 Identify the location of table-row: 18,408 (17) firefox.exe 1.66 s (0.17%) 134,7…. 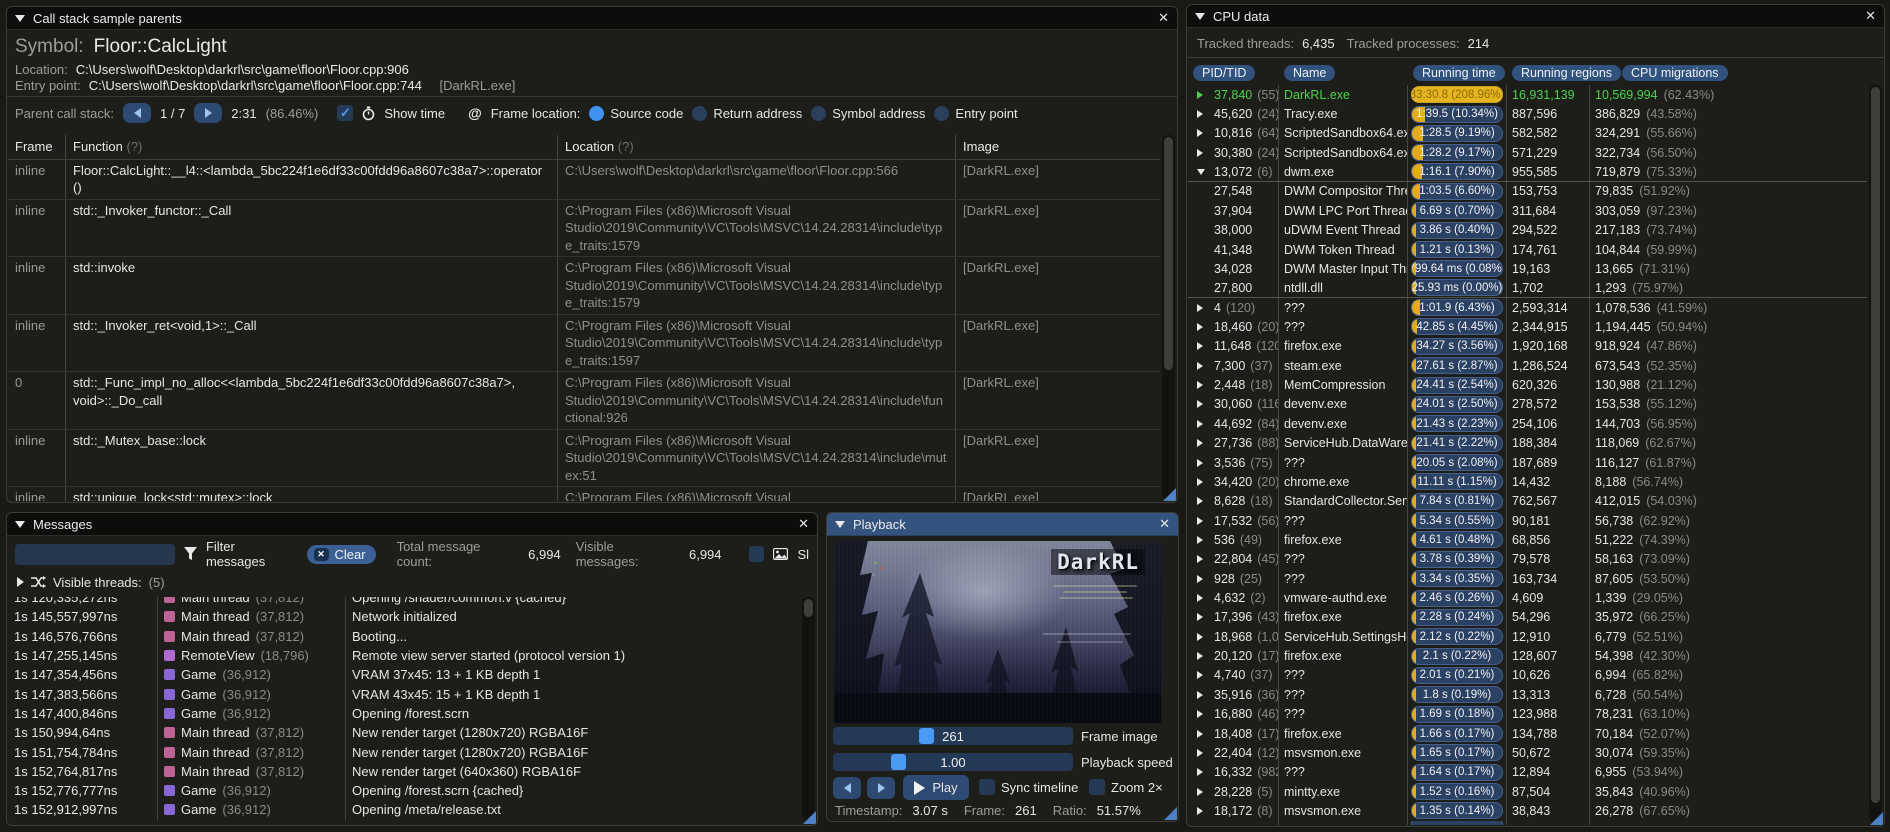
(1527, 733).